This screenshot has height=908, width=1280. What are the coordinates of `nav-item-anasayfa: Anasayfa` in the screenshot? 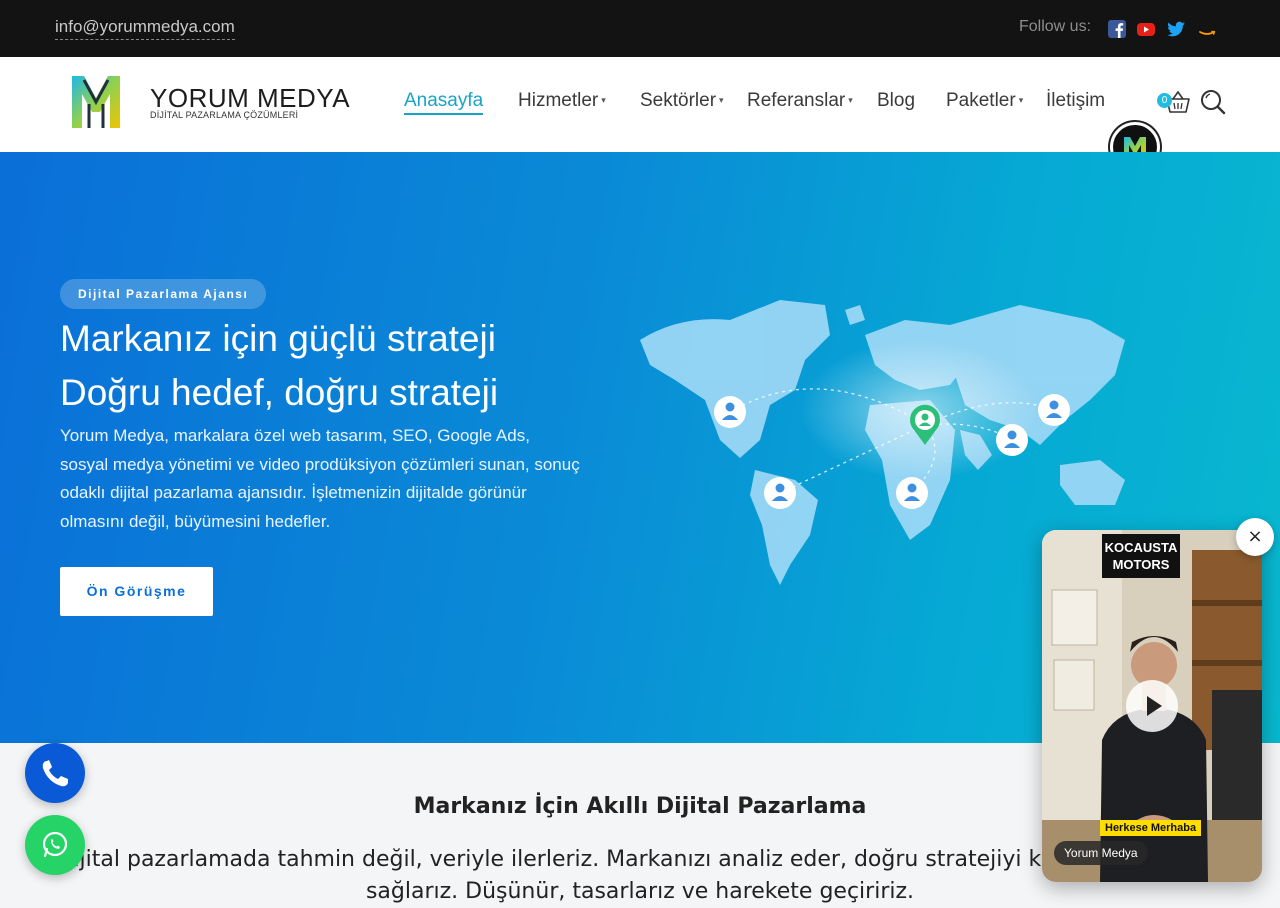 It's located at (444, 102).